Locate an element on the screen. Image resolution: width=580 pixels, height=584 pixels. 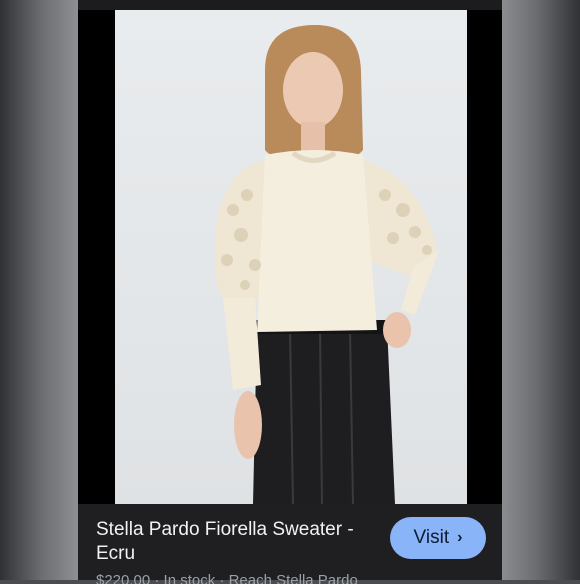
blurred-background-left is located at coordinates (39, 290).